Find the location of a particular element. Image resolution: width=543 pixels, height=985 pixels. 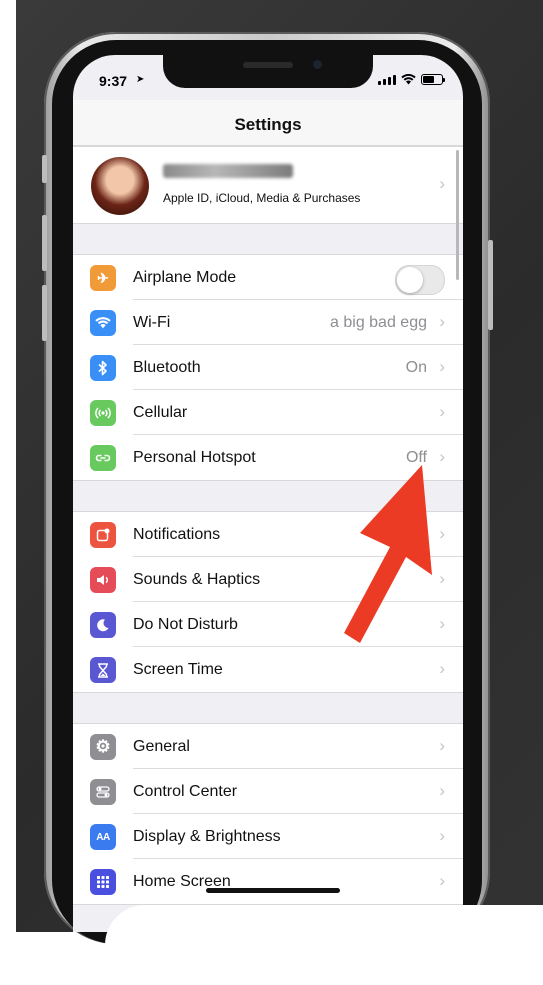

settings-row-display-brightness: AA Display & Brightness › is located at coordinates (268, 836).